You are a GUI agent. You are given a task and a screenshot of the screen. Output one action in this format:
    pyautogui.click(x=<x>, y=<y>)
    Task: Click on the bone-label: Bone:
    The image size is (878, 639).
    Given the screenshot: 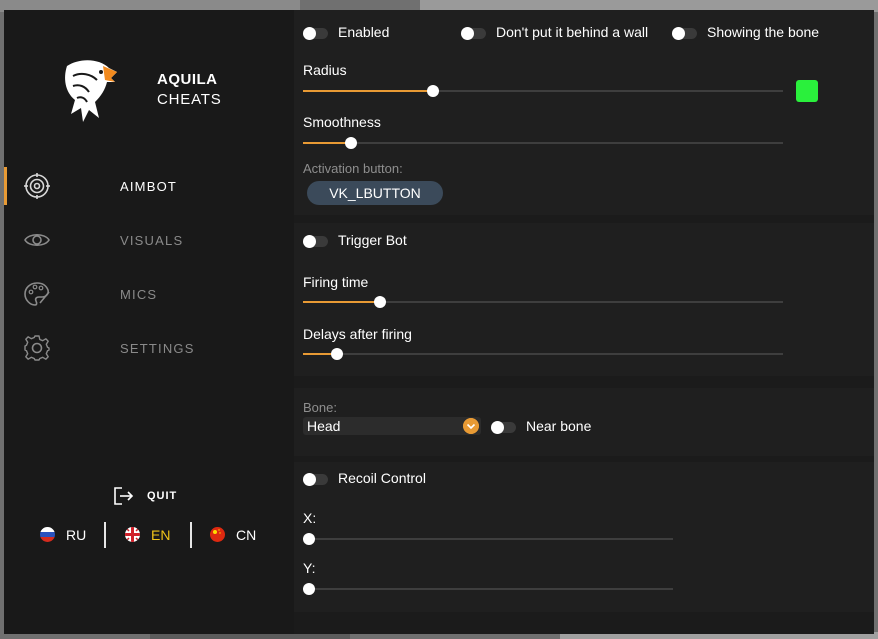 What is the action you would take?
    pyautogui.click(x=320, y=407)
    